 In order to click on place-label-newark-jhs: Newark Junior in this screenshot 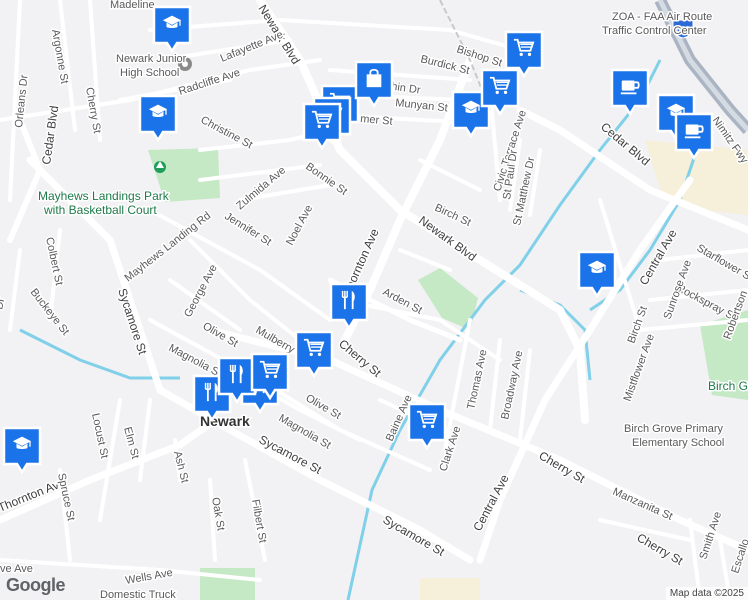, I will do `click(151, 59)`.